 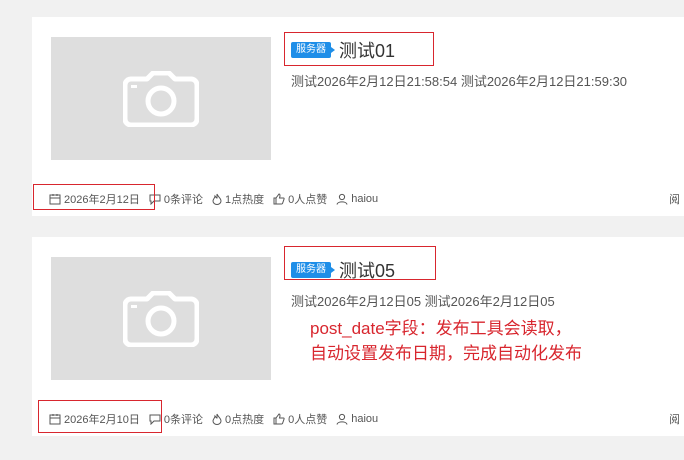 I want to click on post-heat: 1点热度, so click(x=238, y=199).